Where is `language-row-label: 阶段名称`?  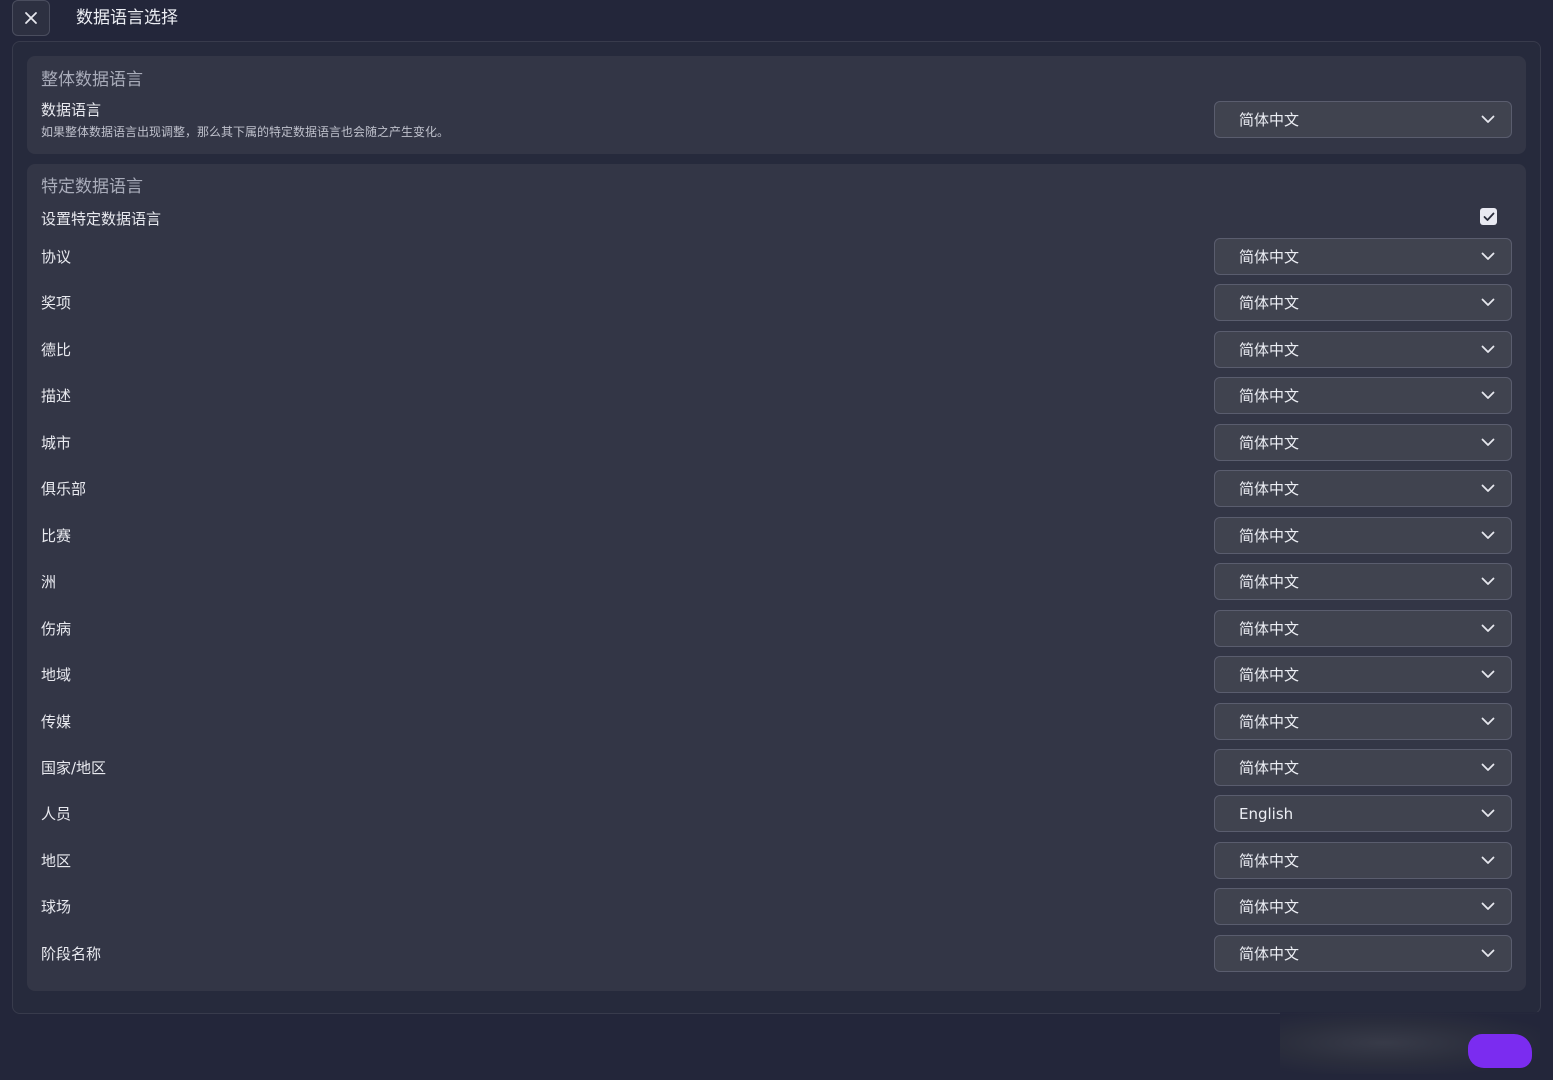
language-row-label: 阶段名称 is located at coordinates (71, 954).